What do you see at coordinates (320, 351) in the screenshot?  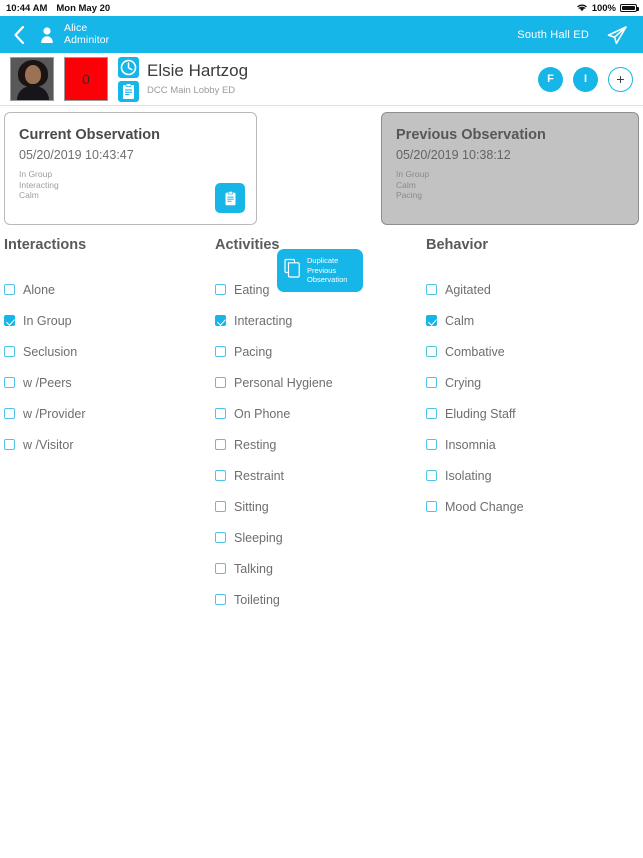 I see `checkbox-row: Pacing` at bounding box center [320, 351].